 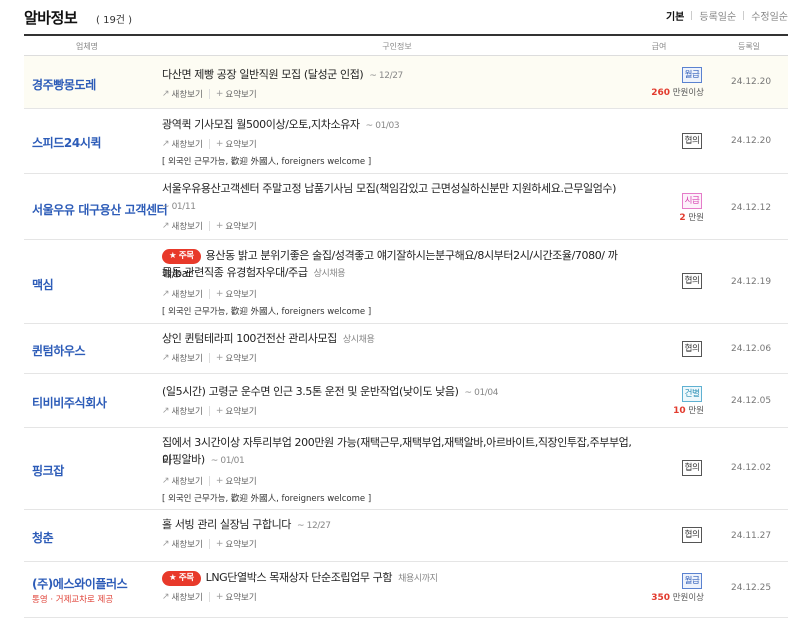 I want to click on posted-date: 24.12.12, so click(x=751, y=208).